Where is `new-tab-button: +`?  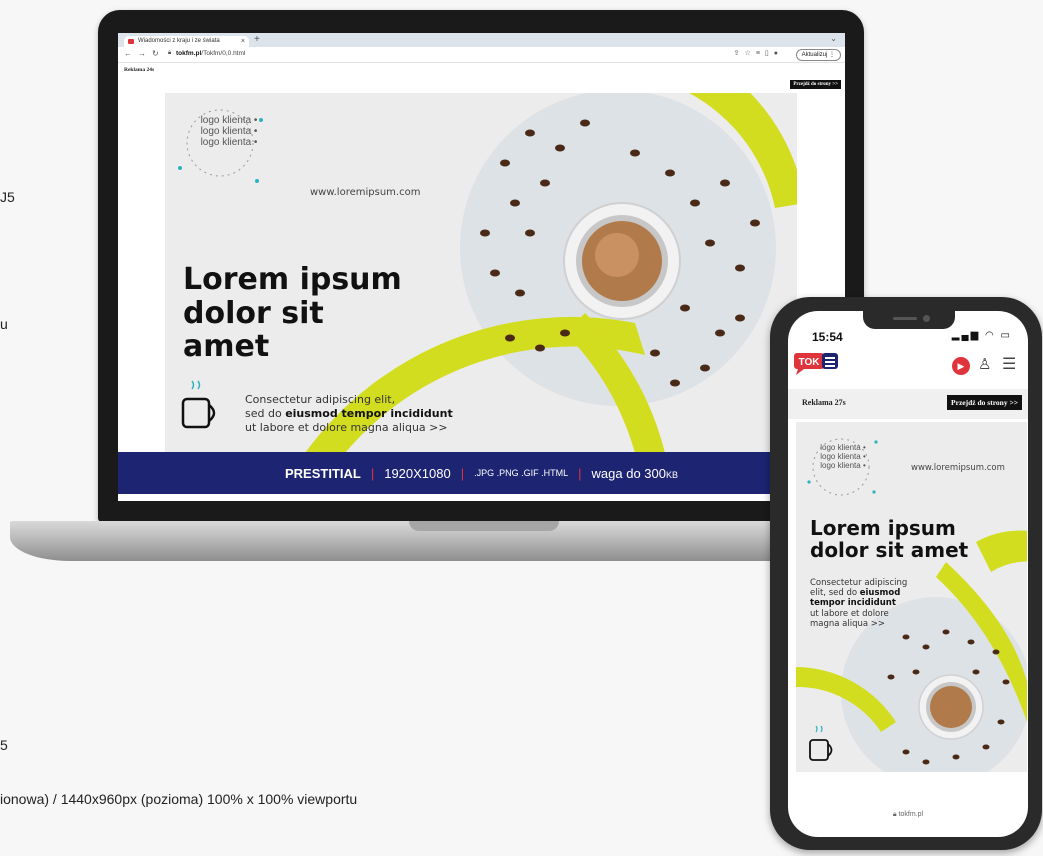
new-tab-button: + is located at coordinates (257, 39).